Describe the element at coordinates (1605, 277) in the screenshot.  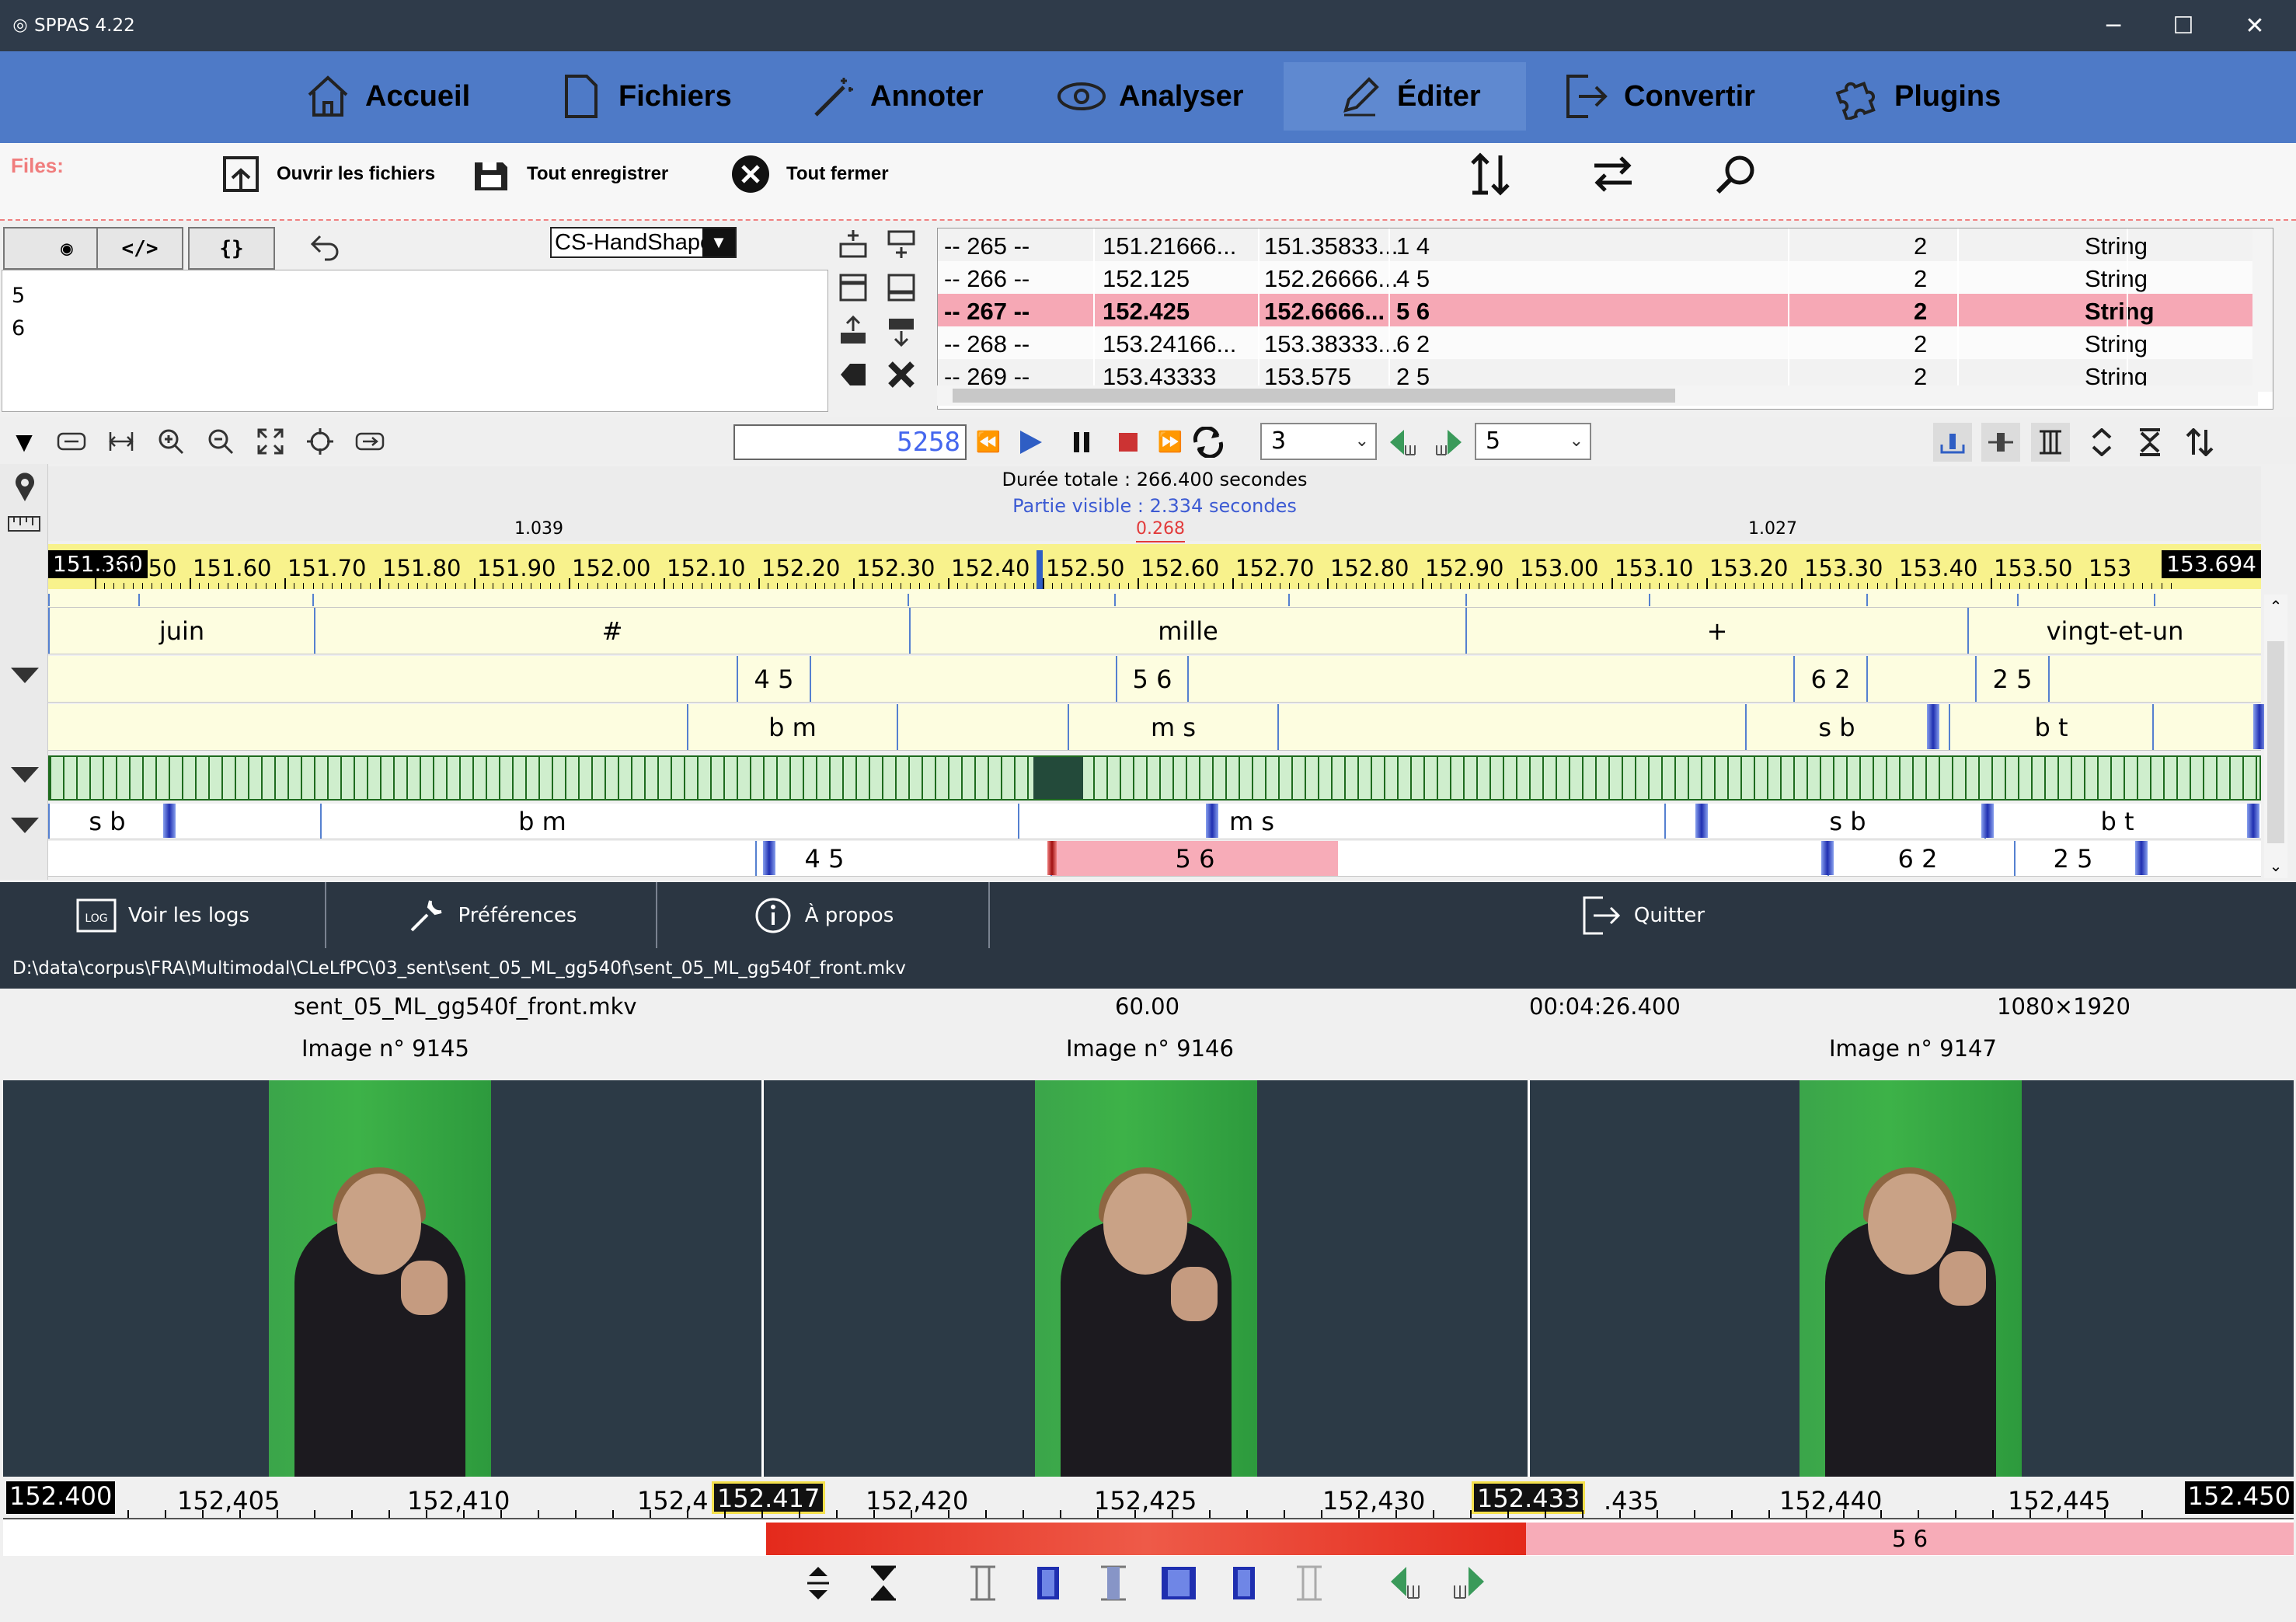
I see `table-row: -- 266 --152.125152.26666...4 52String6` at that location.